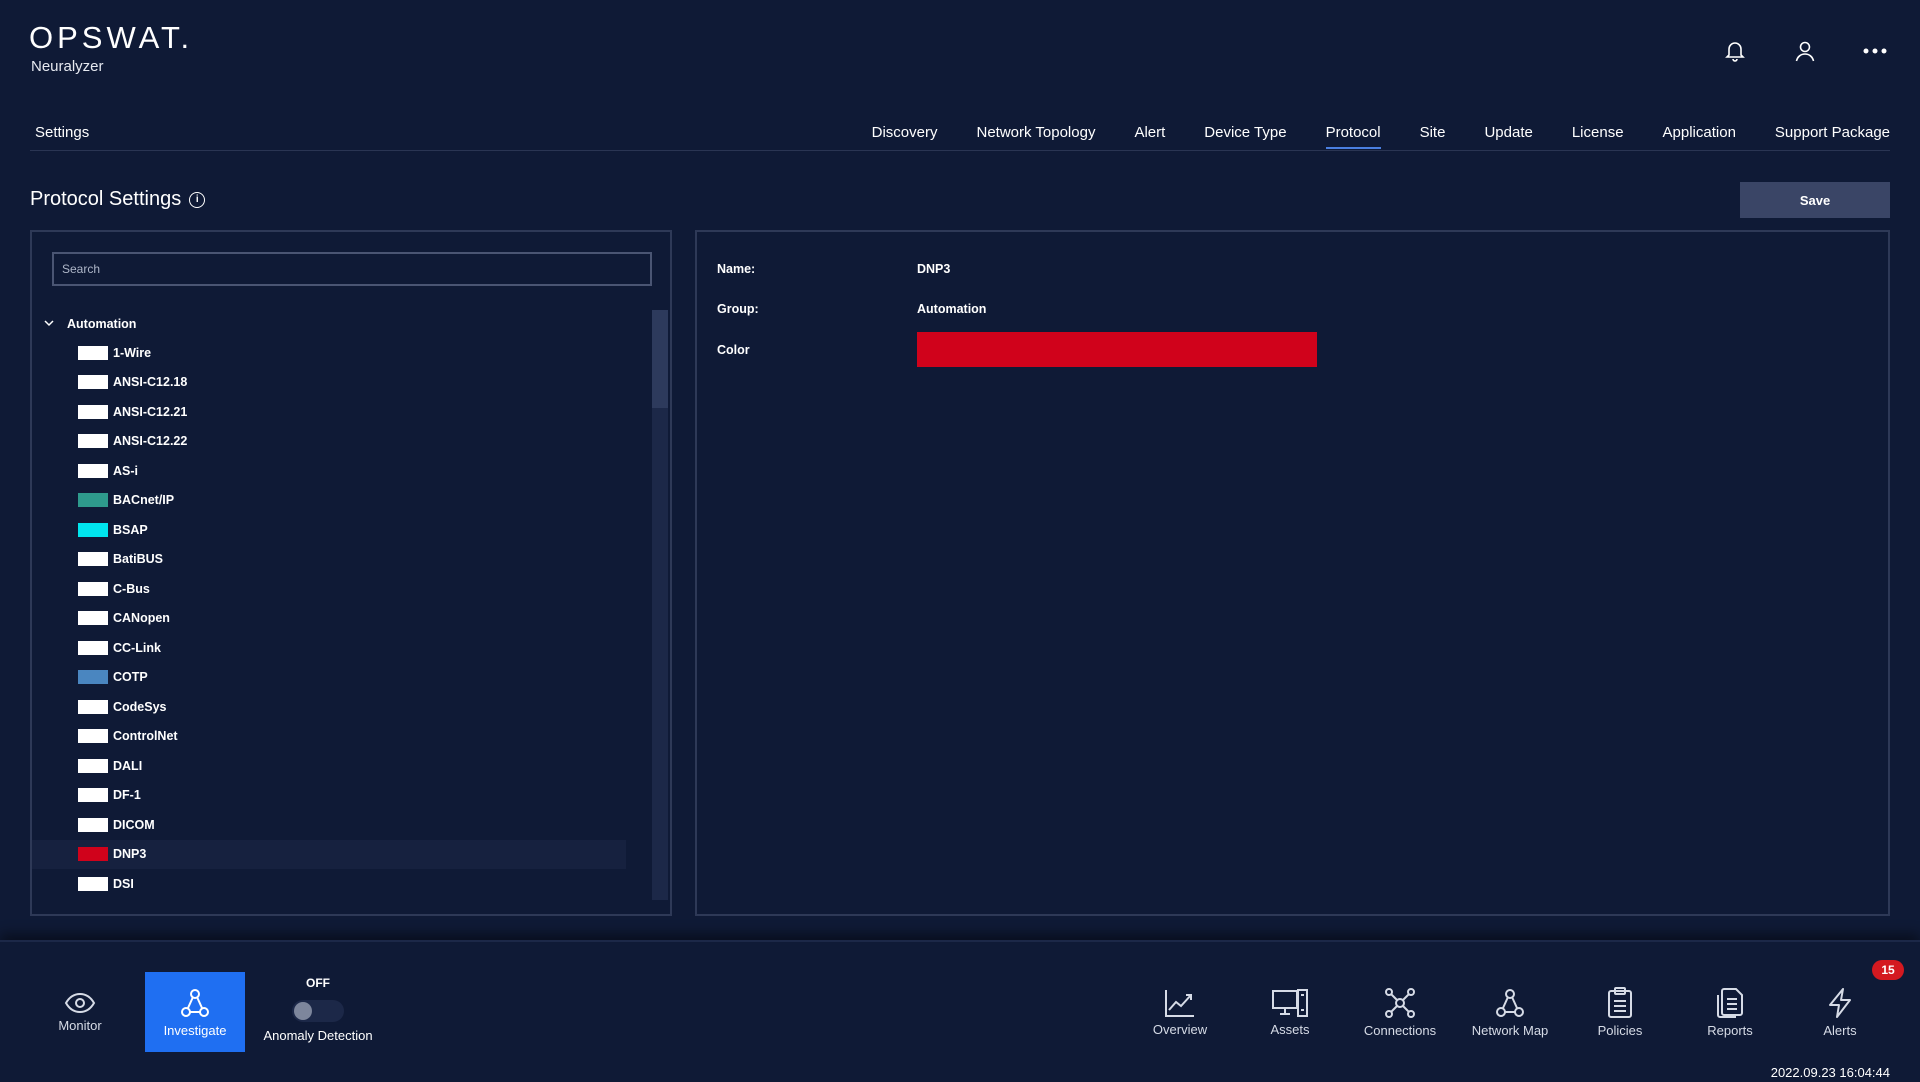  What do you see at coordinates (352, 269) in the screenshot?
I see `search-input` at bounding box center [352, 269].